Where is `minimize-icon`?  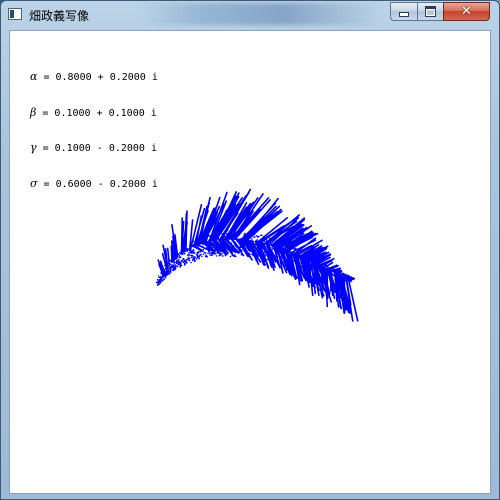 minimize-icon is located at coordinates (404, 14).